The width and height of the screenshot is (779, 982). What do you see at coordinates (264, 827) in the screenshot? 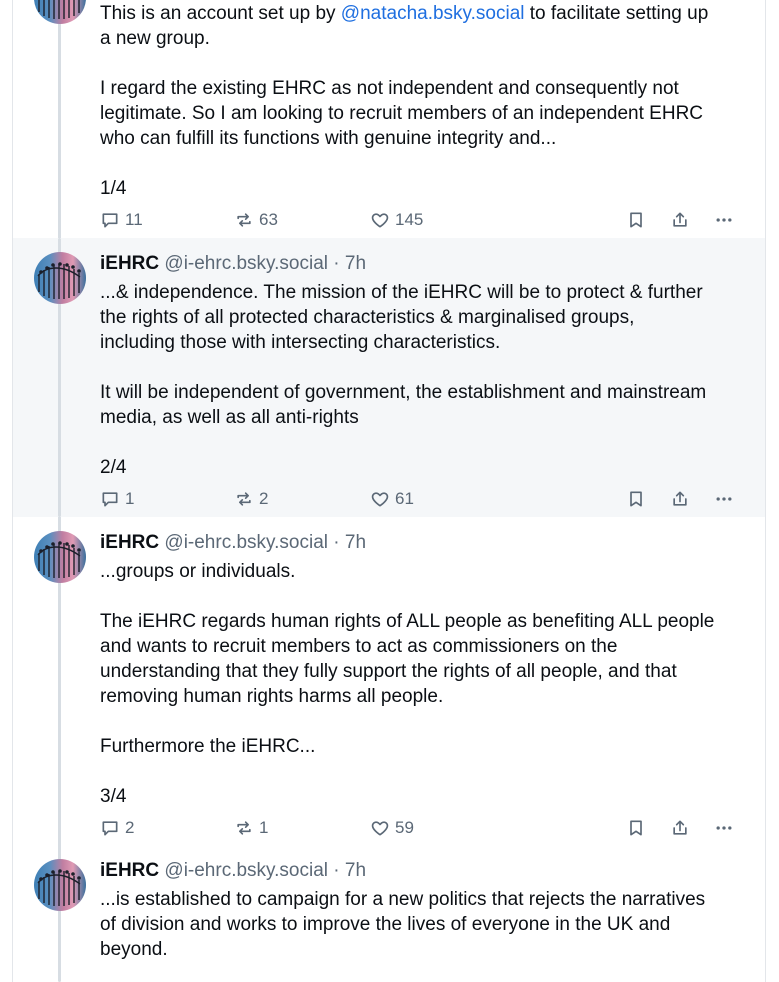
I see `repost-count: 1` at bounding box center [264, 827].